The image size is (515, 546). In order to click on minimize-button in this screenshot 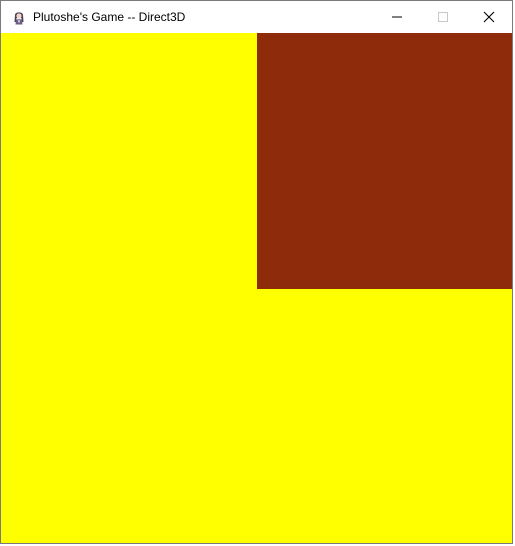, I will do `click(397, 16)`.